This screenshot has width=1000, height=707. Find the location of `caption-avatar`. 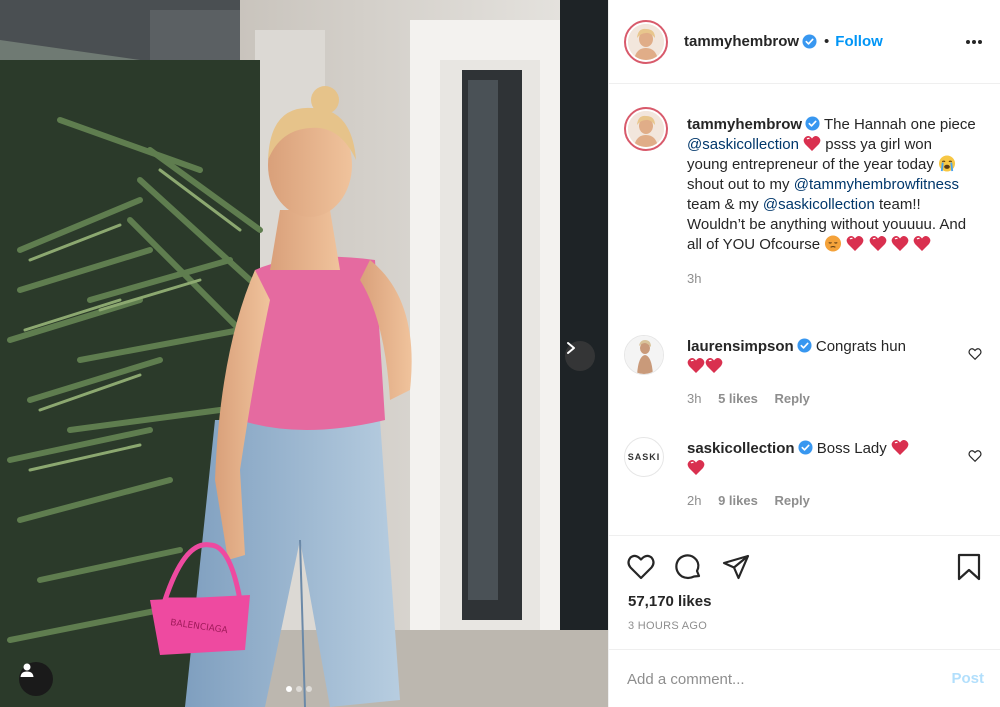

caption-avatar is located at coordinates (646, 129).